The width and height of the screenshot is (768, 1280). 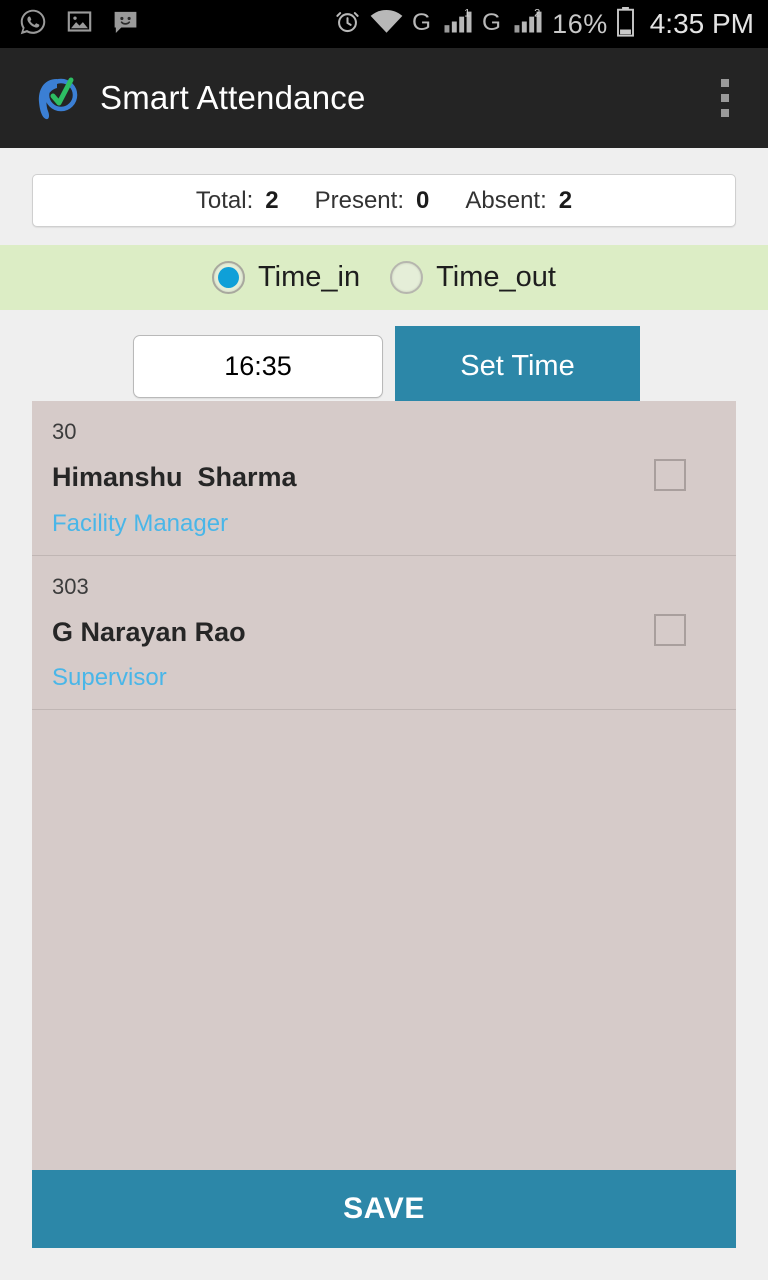 I want to click on gallery-icon, so click(x=79, y=24).